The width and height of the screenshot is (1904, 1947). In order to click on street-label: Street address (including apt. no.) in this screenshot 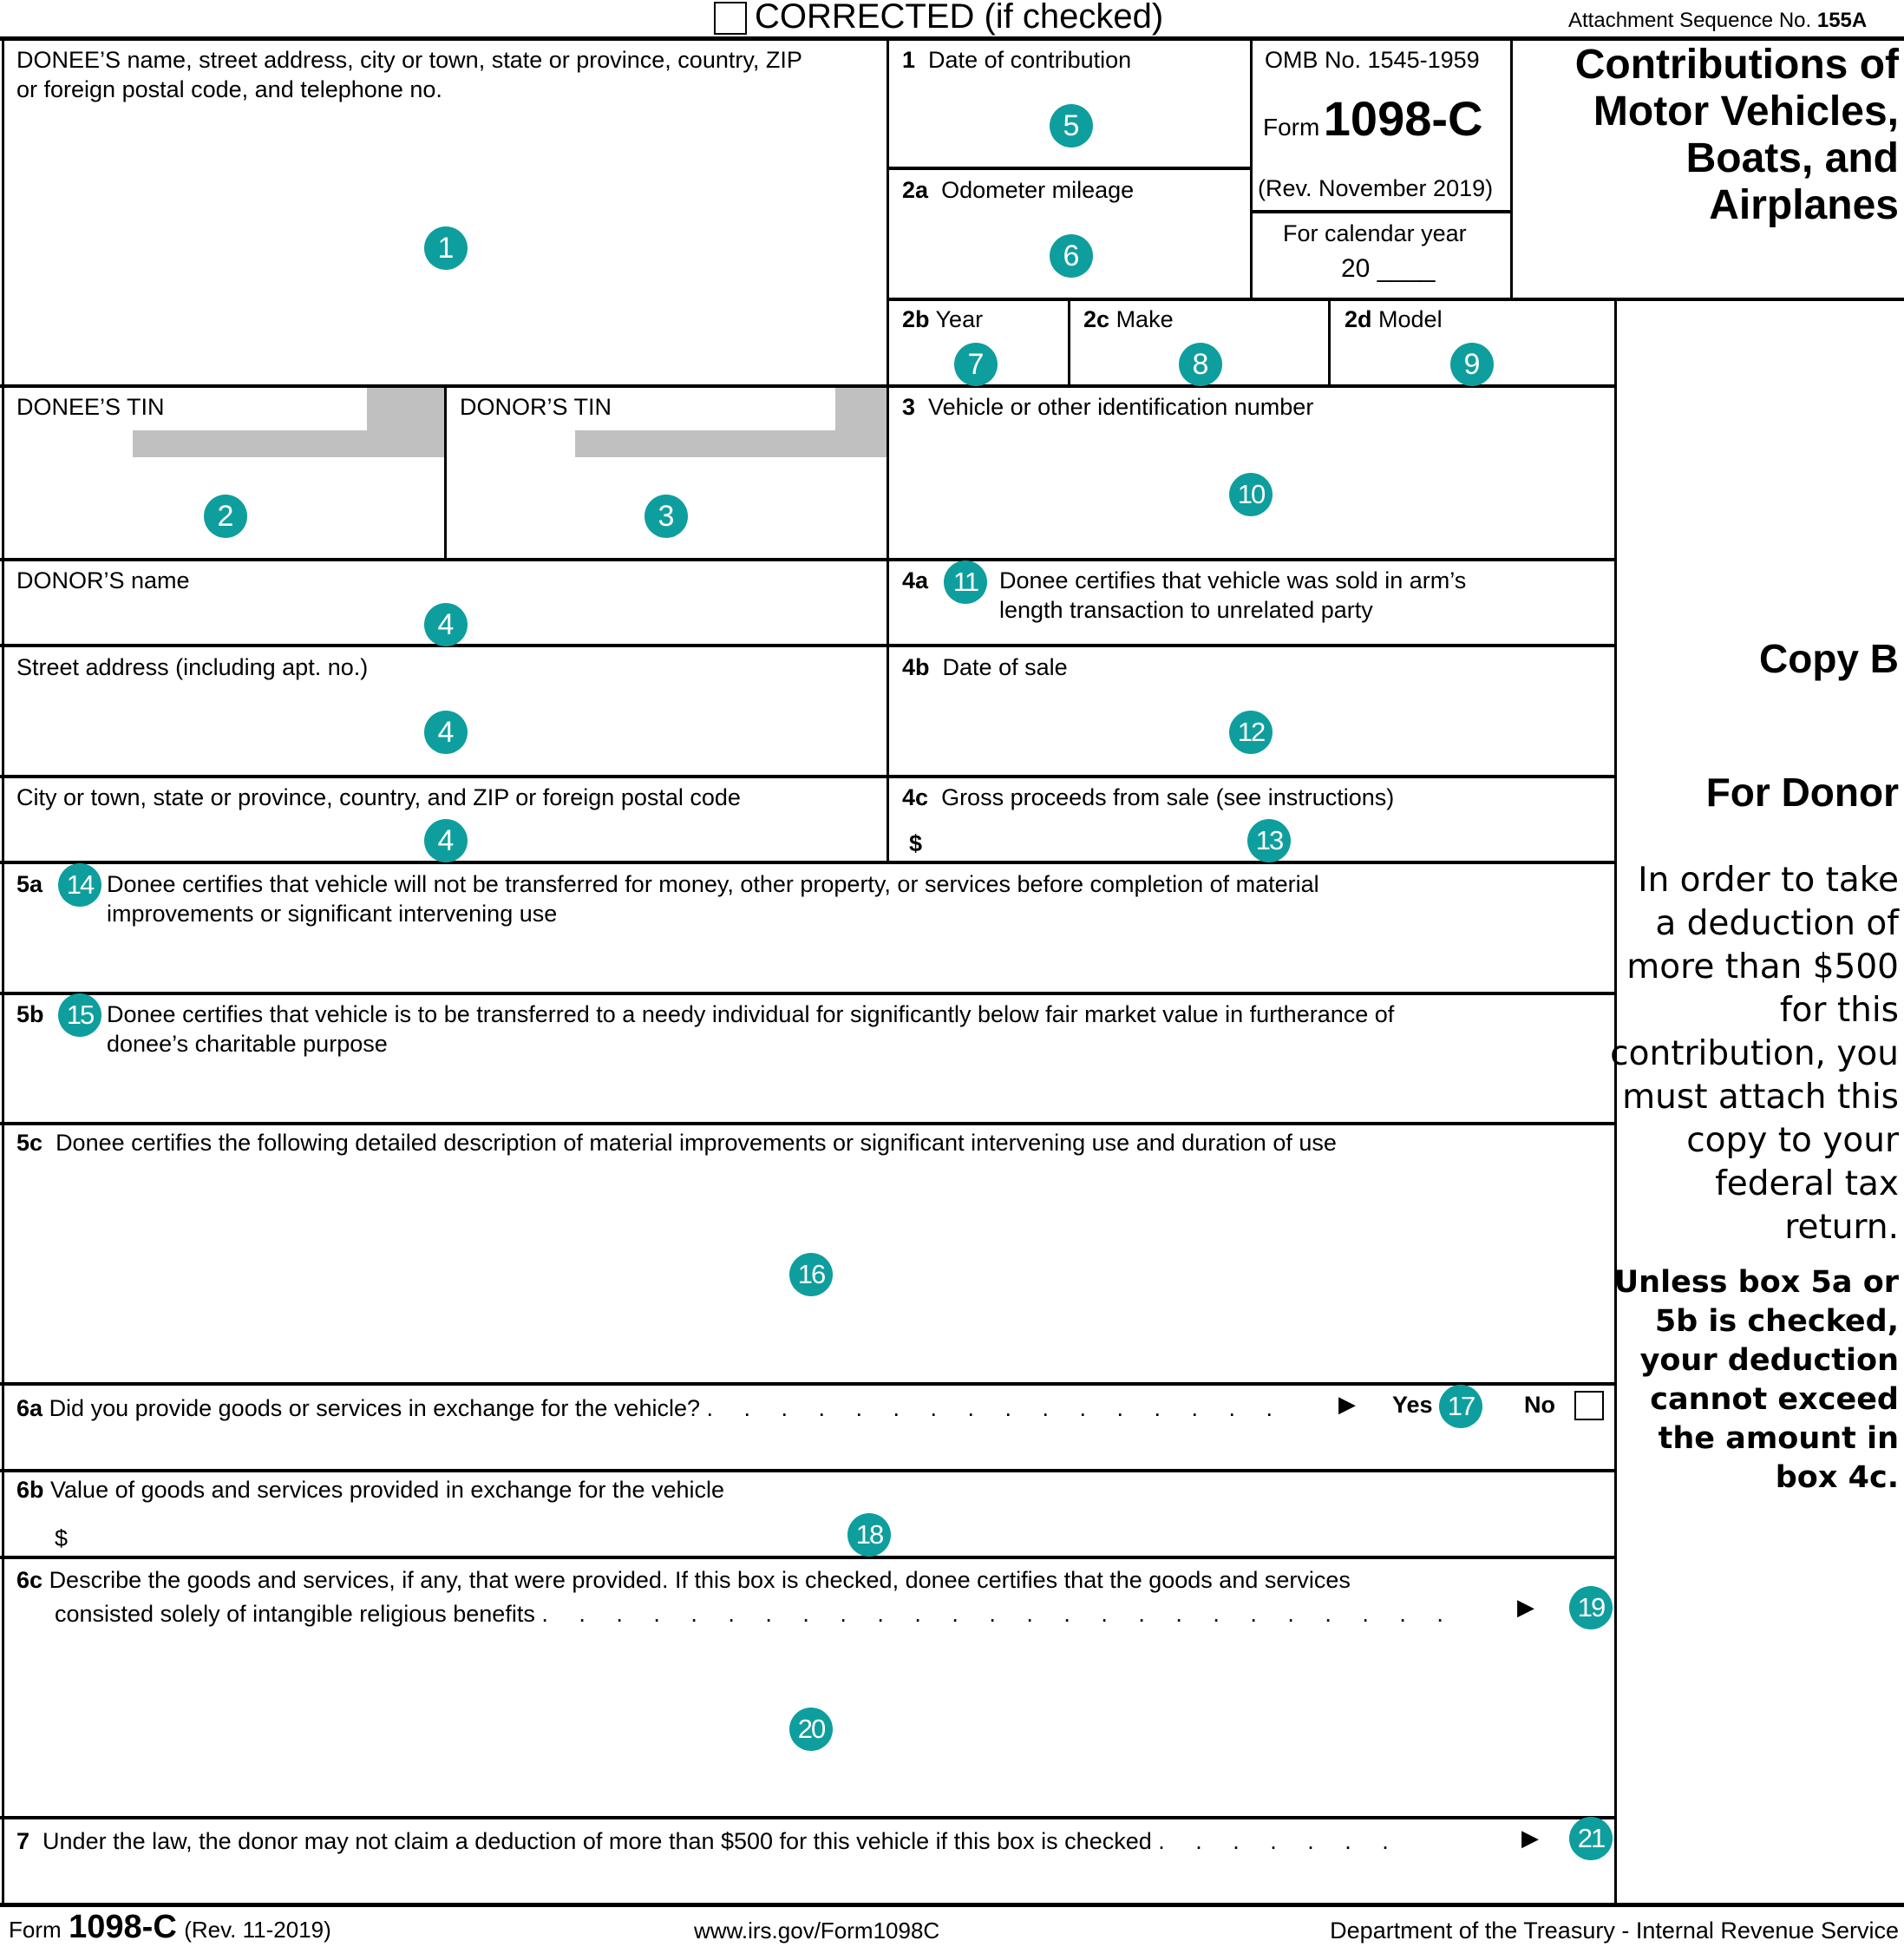, I will do `click(192, 667)`.